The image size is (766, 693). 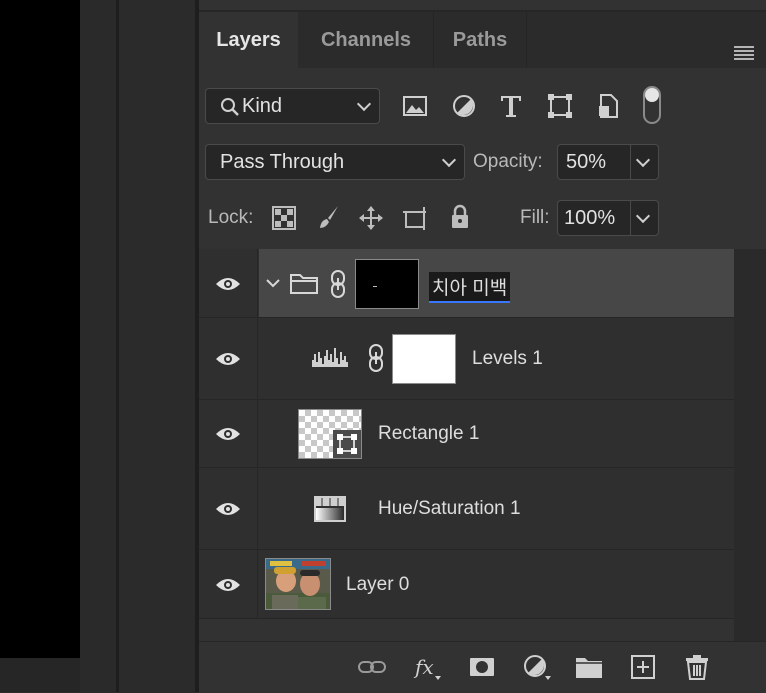 What do you see at coordinates (643, 667) in the screenshot?
I see `new-layer-icon` at bounding box center [643, 667].